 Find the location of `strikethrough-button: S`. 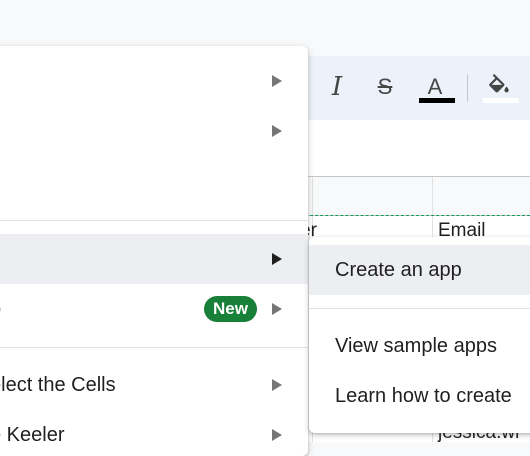

strikethrough-button: S is located at coordinates (385, 87).